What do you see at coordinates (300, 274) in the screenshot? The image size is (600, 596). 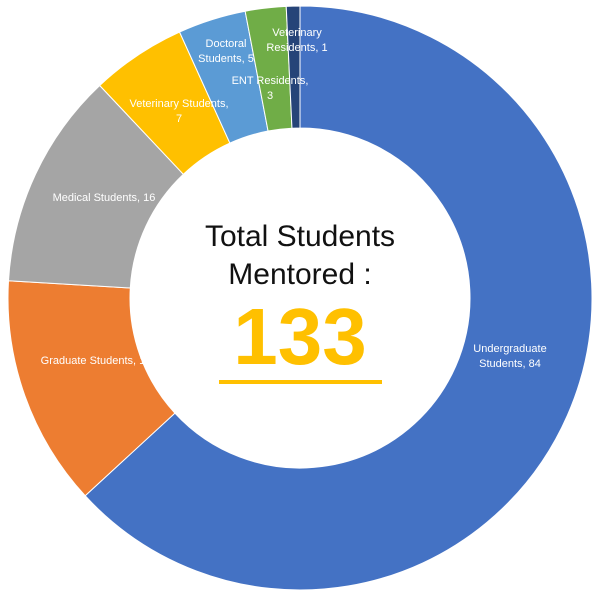 I see `center-title-line2: Mentored :` at bounding box center [300, 274].